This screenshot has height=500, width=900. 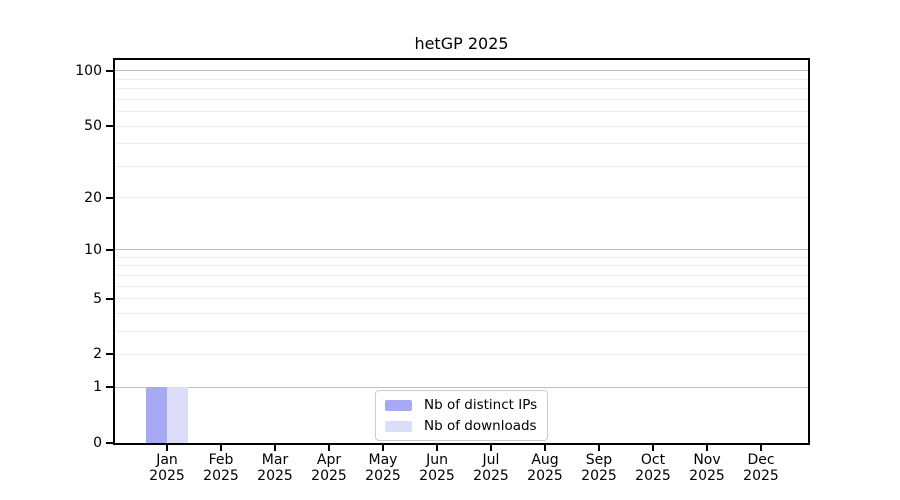 What do you see at coordinates (761, 476) in the screenshot?
I see `year-label: 2025` at bounding box center [761, 476].